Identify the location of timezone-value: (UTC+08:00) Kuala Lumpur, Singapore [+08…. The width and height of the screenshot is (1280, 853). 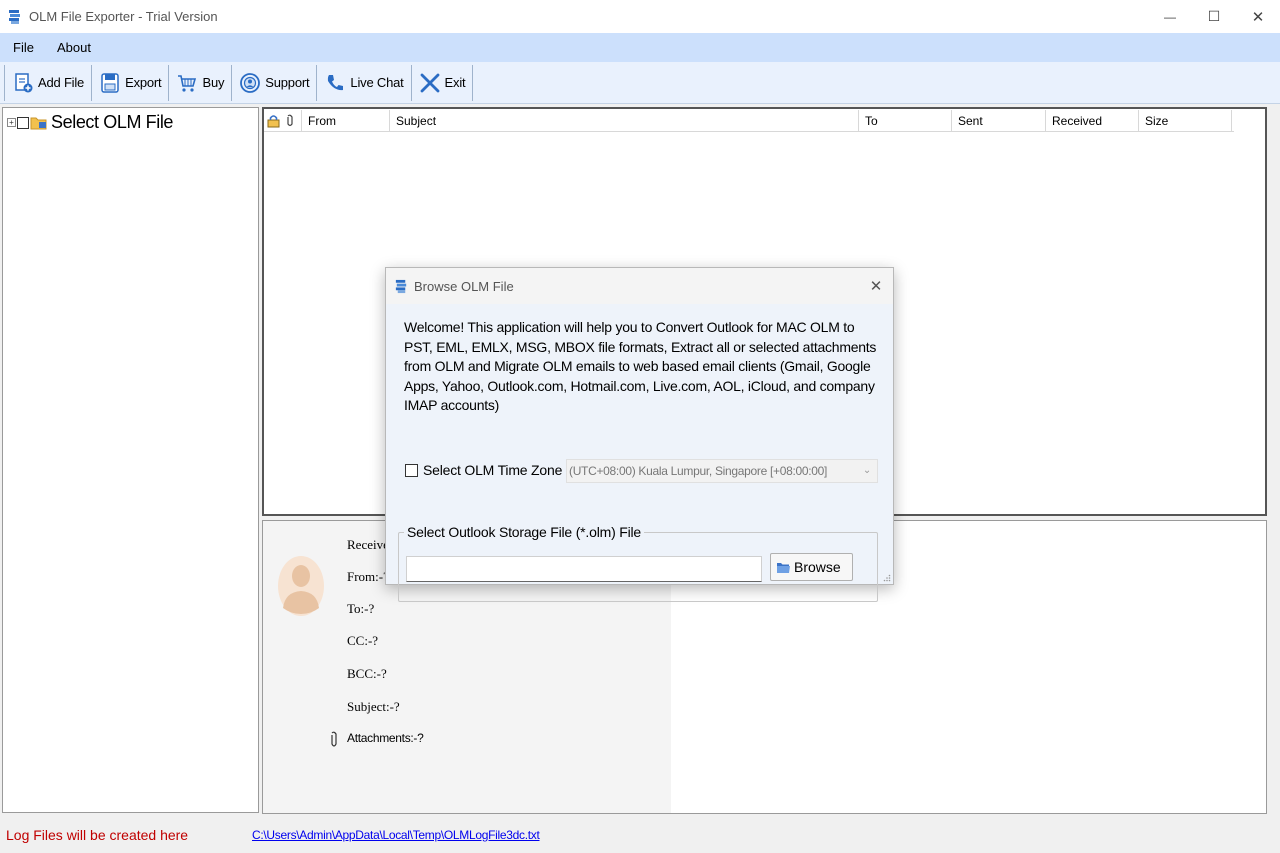
(698, 471).